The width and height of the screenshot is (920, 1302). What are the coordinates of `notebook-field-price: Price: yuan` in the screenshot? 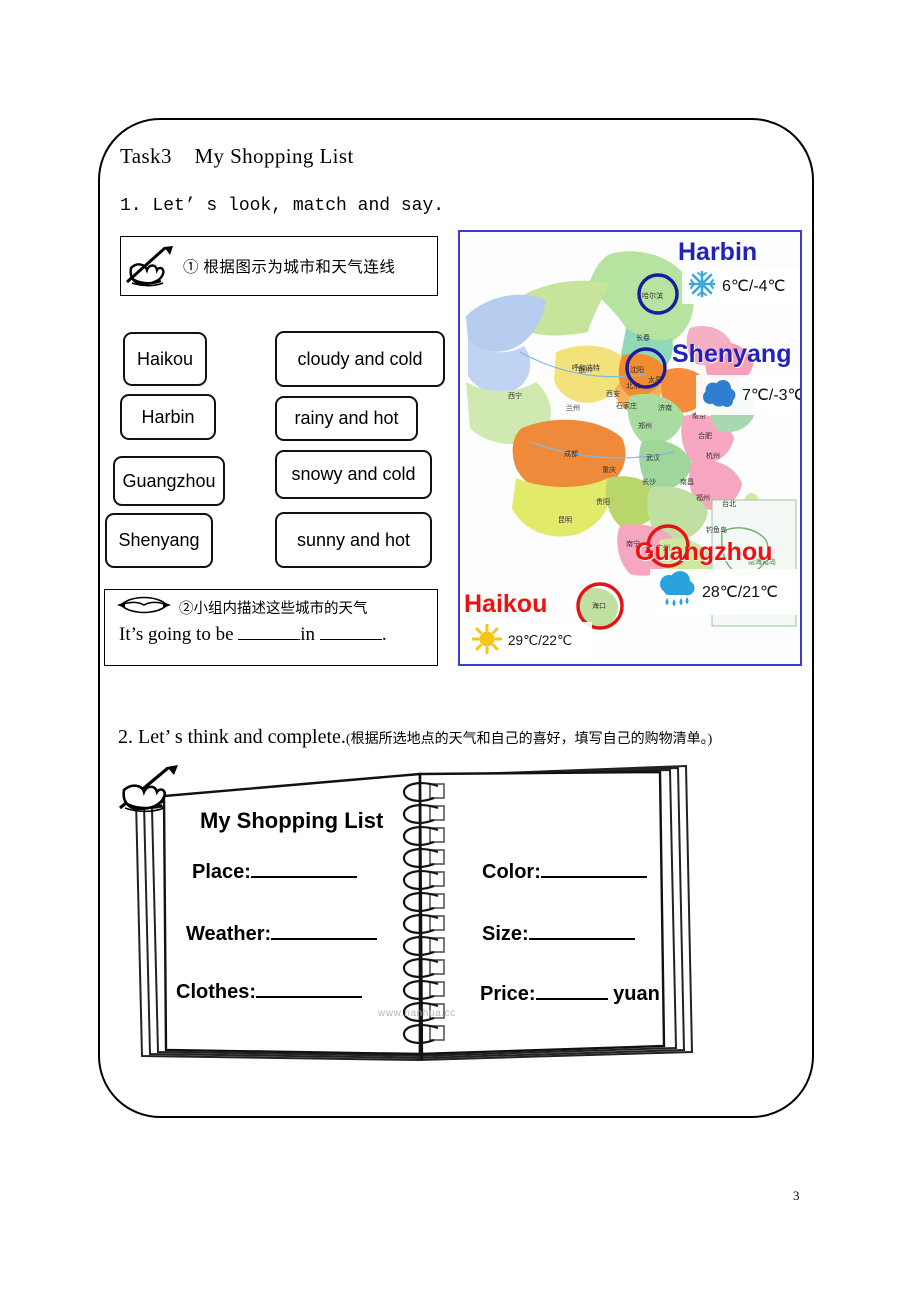 It's located at (570, 994).